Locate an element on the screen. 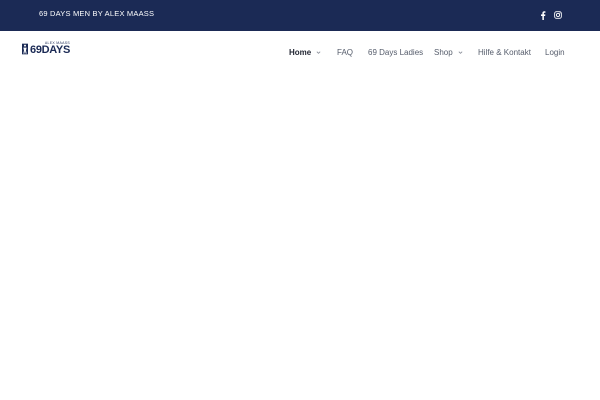 The image size is (600, 400). top-bar: 69 DAYS MEN BY ALEX MAASS is located at coordinates (300, 15).